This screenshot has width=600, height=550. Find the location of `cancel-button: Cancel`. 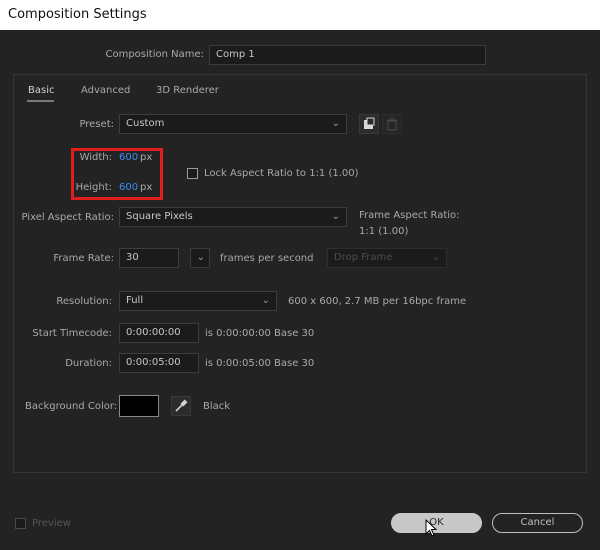

cancel-button: Cancel is located at coordinates (537, 523).